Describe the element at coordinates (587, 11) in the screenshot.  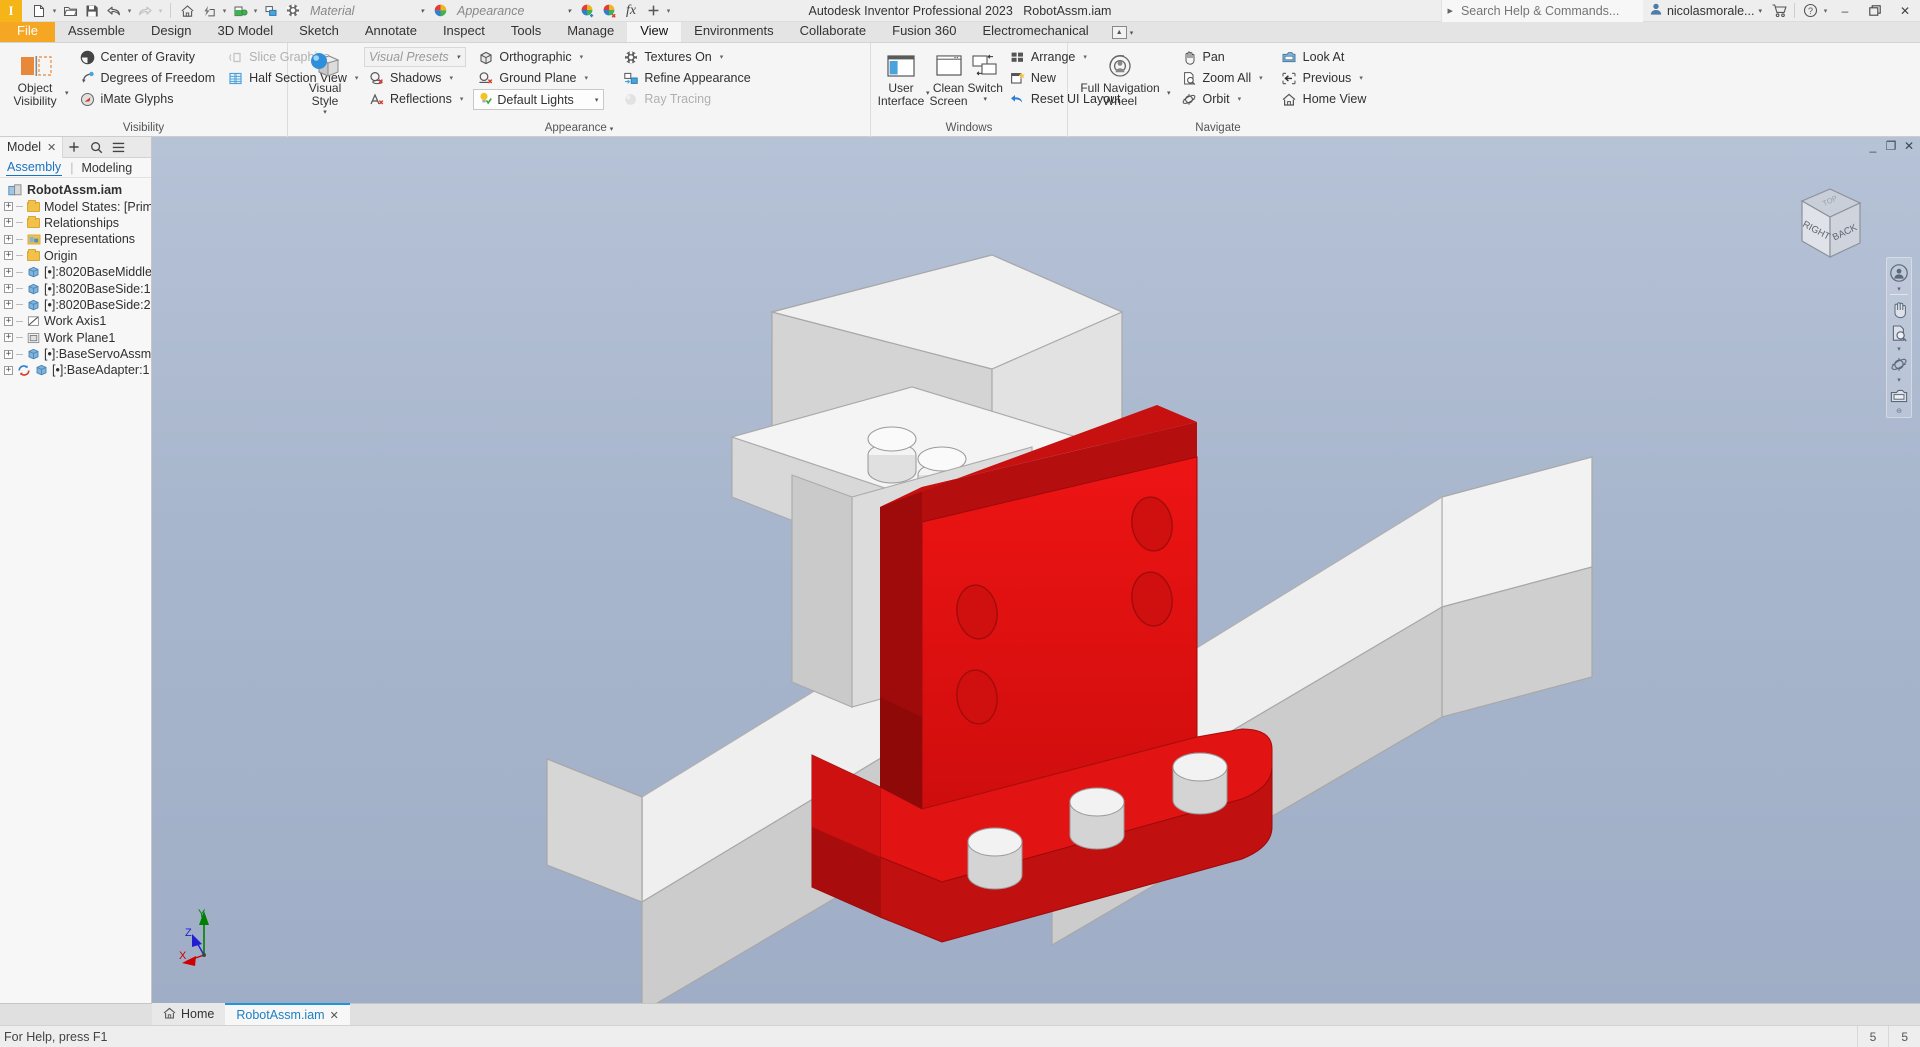
I see `appearance-add-icon` at that location.